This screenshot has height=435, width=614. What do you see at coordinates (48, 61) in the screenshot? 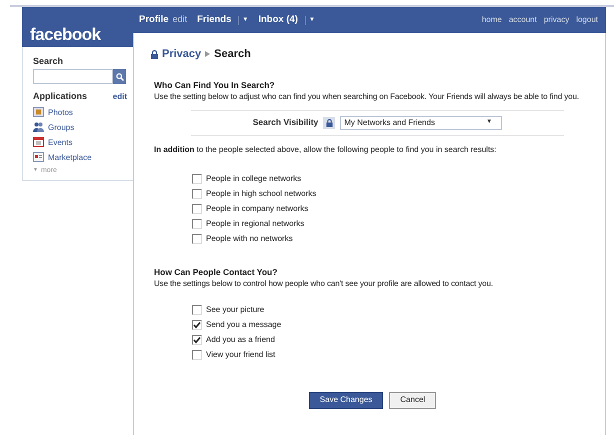
I see `search-label: Search` at bounding box center [48, 61].